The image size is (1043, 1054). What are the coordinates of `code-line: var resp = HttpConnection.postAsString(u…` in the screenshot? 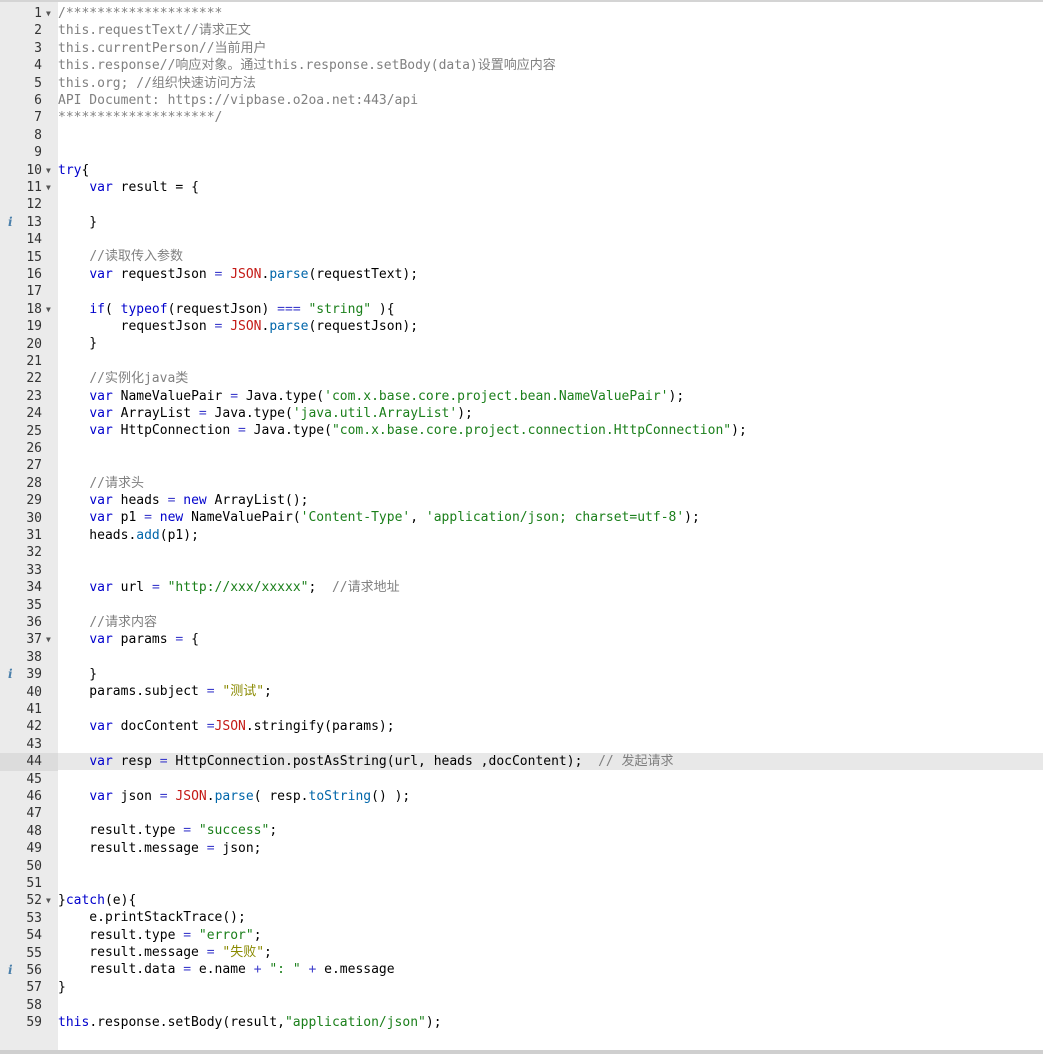 It's located at (550, 761).